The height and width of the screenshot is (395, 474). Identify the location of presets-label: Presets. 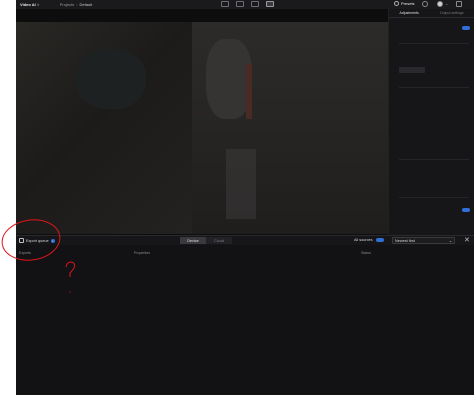
(408, 3).